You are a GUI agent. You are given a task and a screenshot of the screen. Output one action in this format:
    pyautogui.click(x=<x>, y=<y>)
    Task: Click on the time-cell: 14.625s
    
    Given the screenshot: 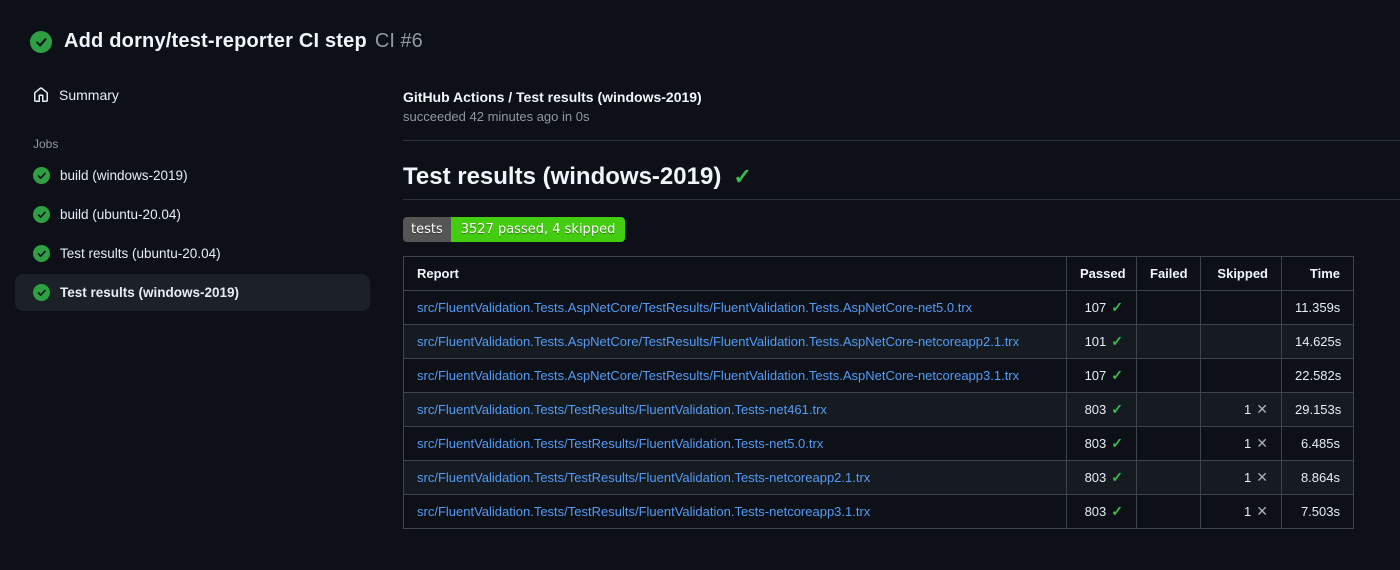 What is the action you would take?
    pyautogui.click(x=1317, y=341)
    